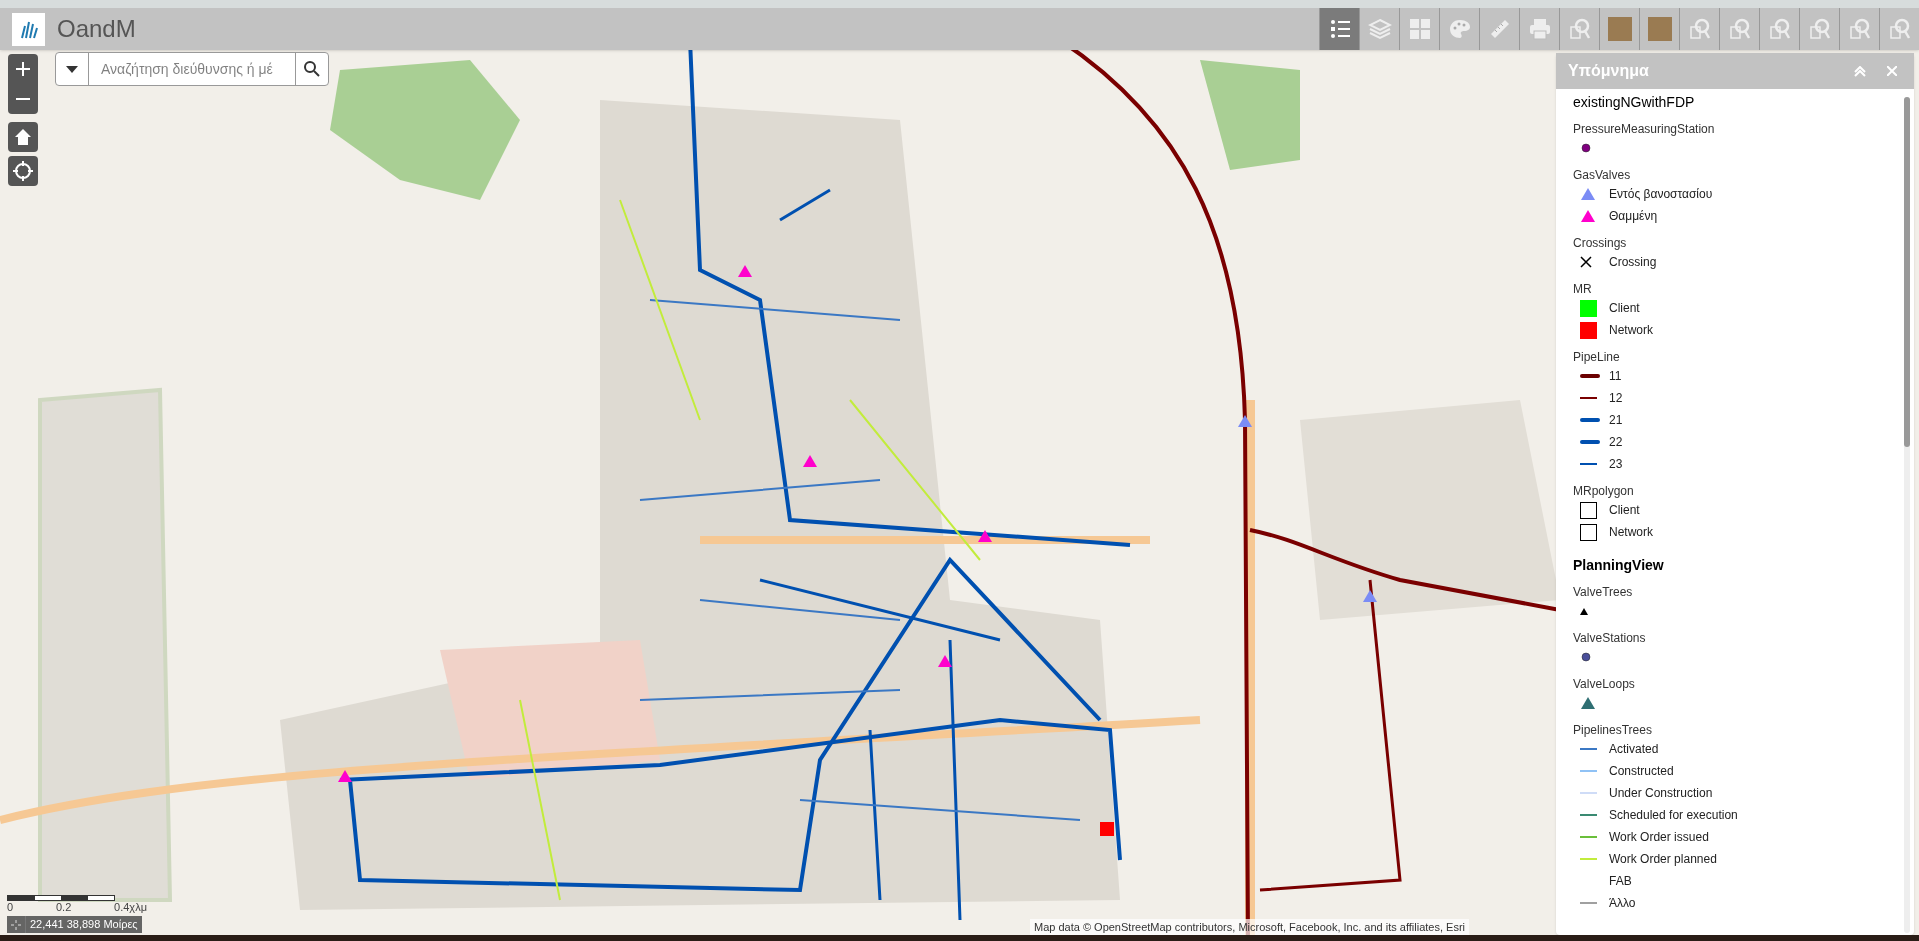 The height and width of the screenshot is (941, 1919). Describe the element at coordinates (1616, 464) in the screenshot. I see `legend-label: 23` at that location.